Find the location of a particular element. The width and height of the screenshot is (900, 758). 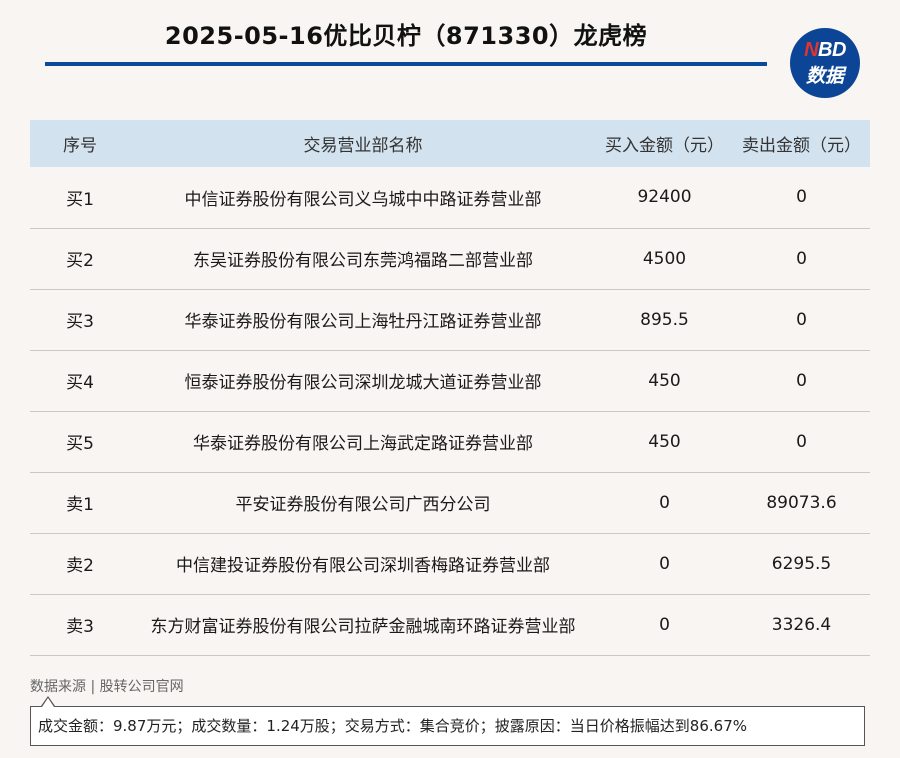

nbd-logo: NBD 数据 is located at coordinates (825, 63).